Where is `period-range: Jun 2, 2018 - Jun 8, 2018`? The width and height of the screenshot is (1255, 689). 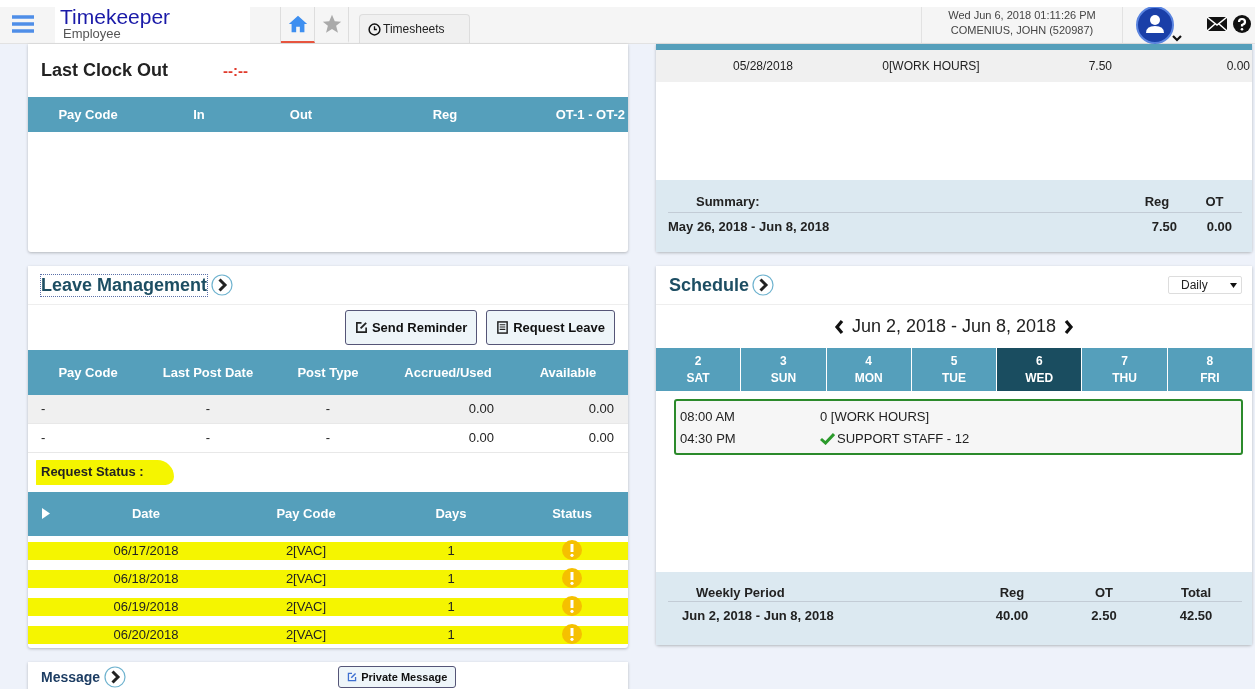
period-range: Jun 2, 2018 - Jun 8, 2018 is located at coordinates (758, 615).